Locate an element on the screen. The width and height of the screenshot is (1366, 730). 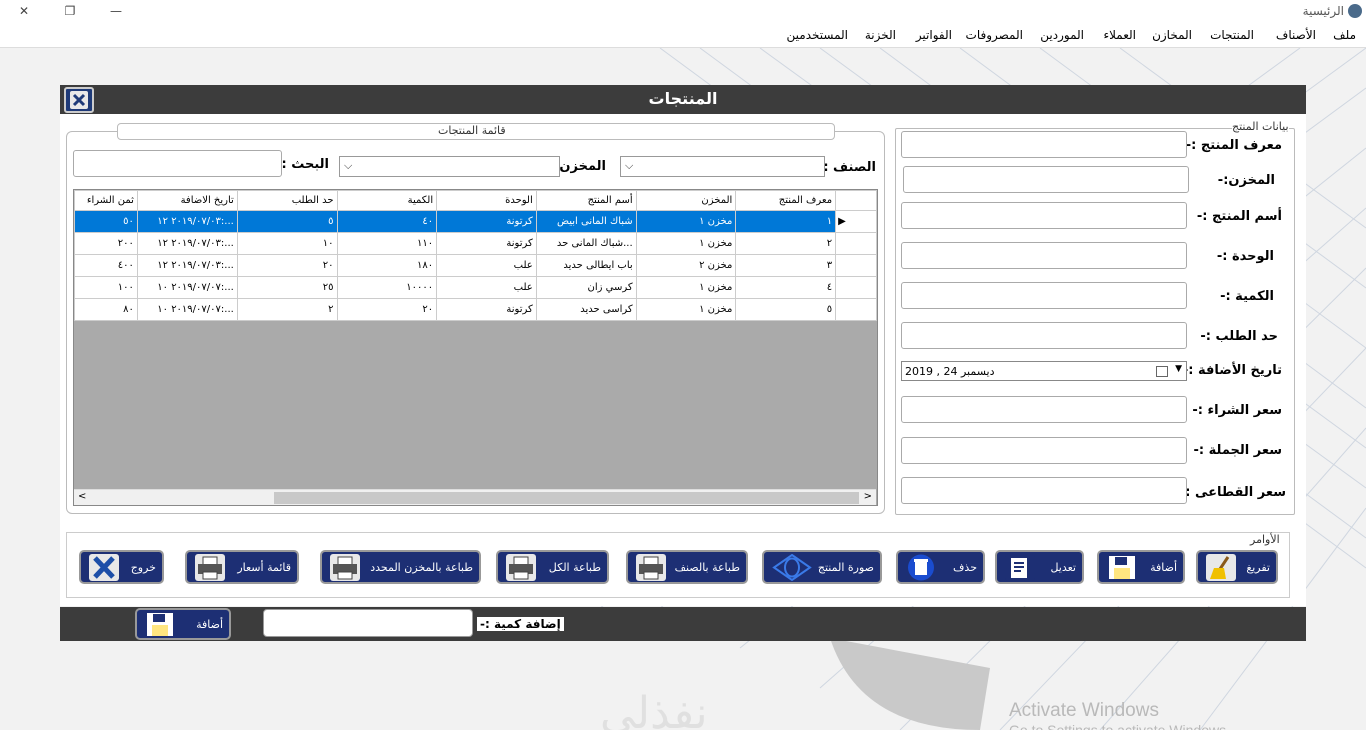
cell: ٢٠٠ is located at coordinates (106, 243).